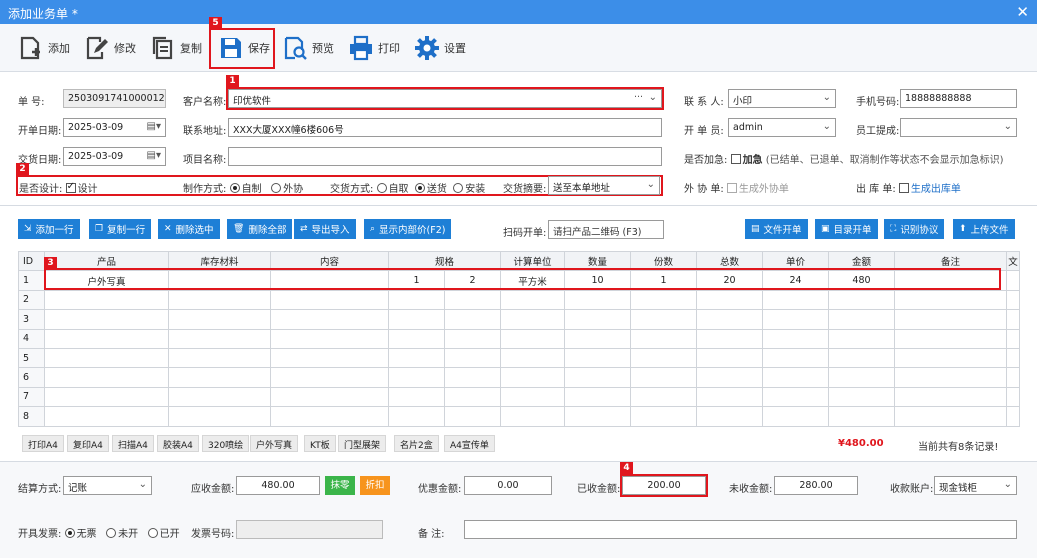  I want to click on badge-2: 2, so click(22, 169).